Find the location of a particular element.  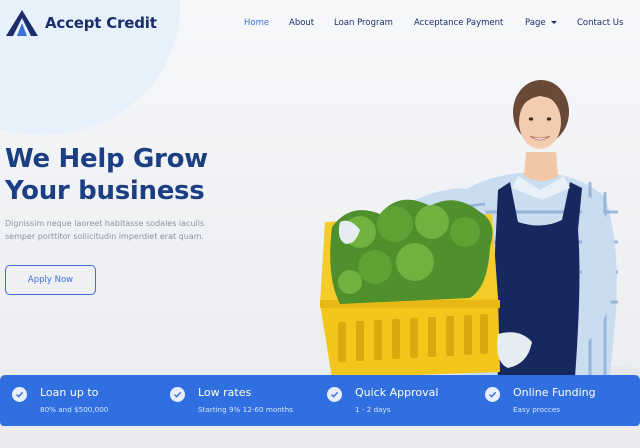

apply-now-button: Apply Now is located at coordinates (50, 280).